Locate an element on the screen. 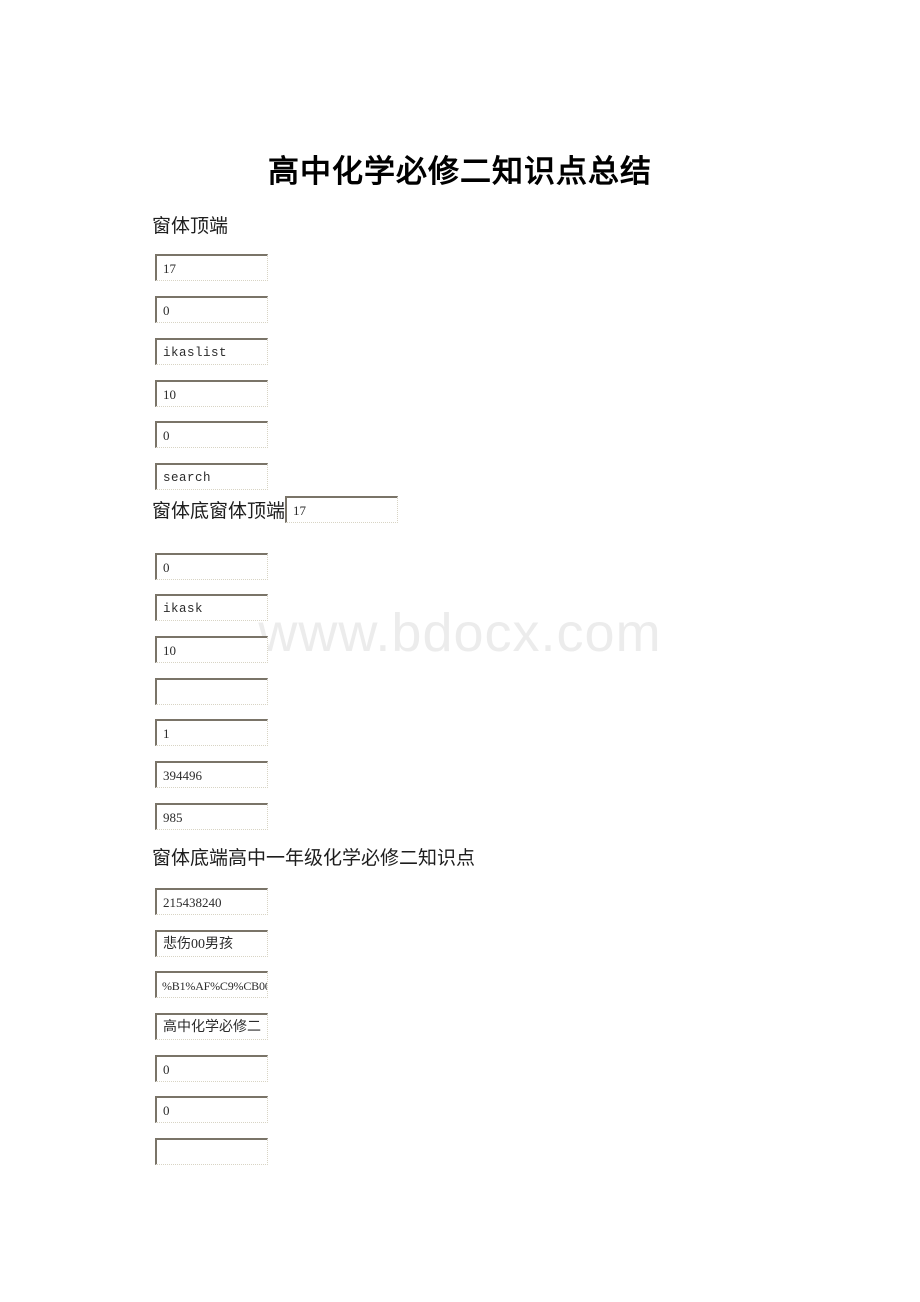  field-flag-b-value: 0 is located at coordinates (166, 1110).